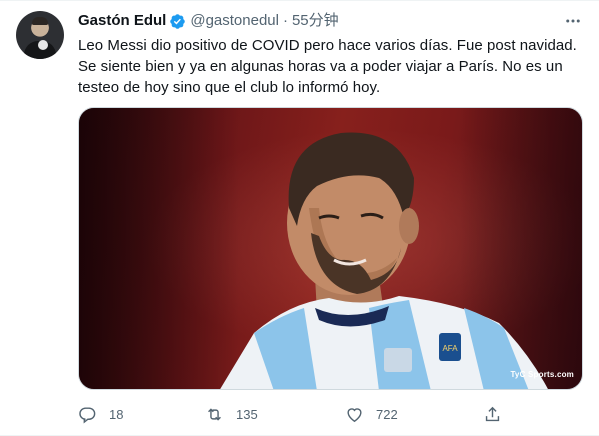 Image resolution: width=599 pixels, height=436 pixels. I want to click on tweet-actions-bar: 18 135 722, so click(295, 414).